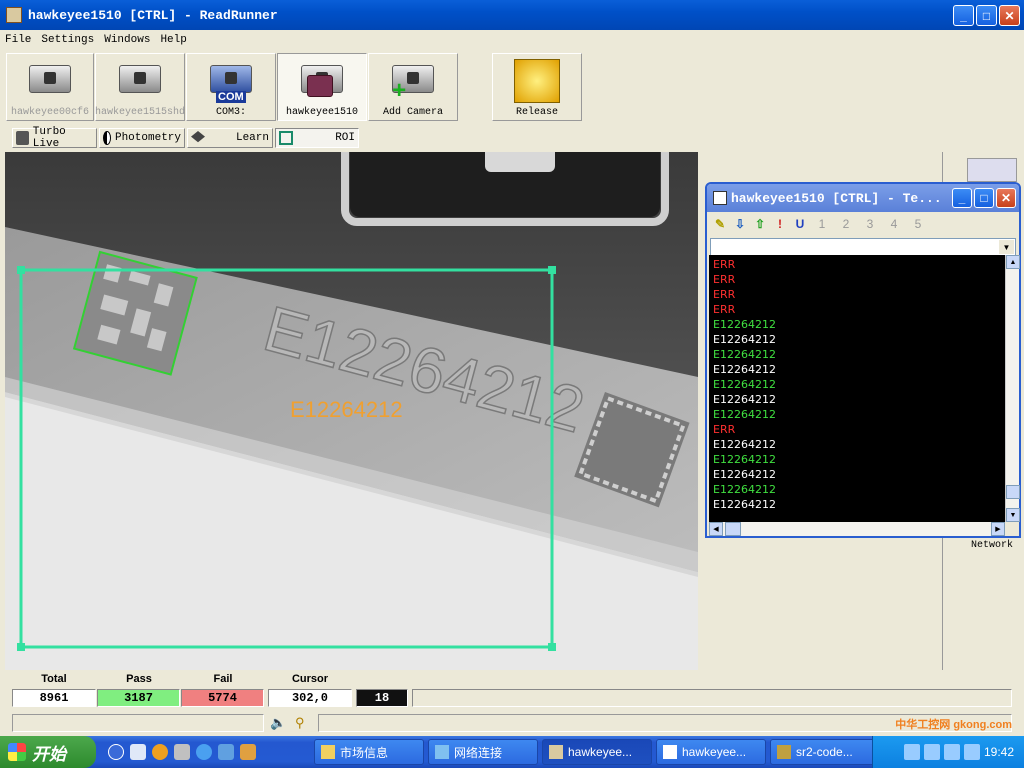  What do you see at coordinates (720, 224) in the screenshot?
I see `edit-icon: ✎` at bounding box center [720, 224].